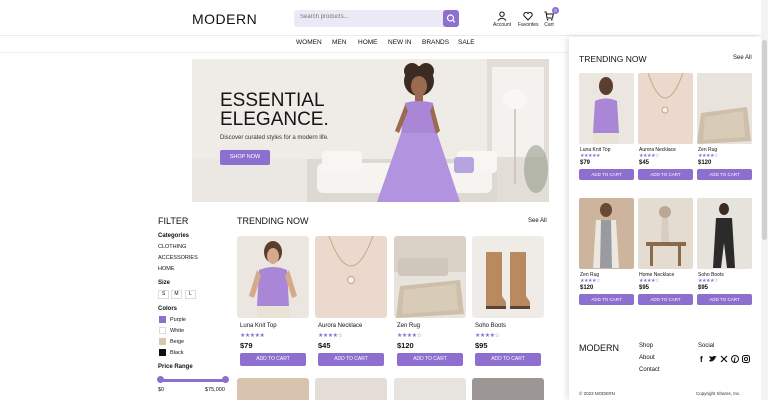  I want to click on price-max-handle, so click(225, 379).